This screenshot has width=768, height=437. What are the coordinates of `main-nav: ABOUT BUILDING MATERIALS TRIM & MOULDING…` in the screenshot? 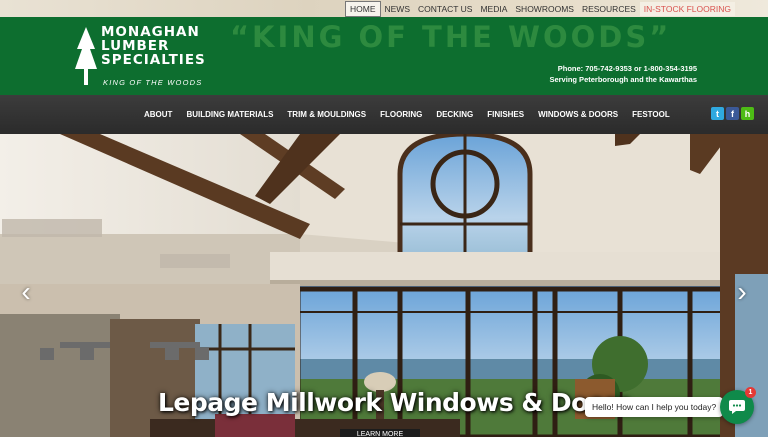 It's located at (384, 114).